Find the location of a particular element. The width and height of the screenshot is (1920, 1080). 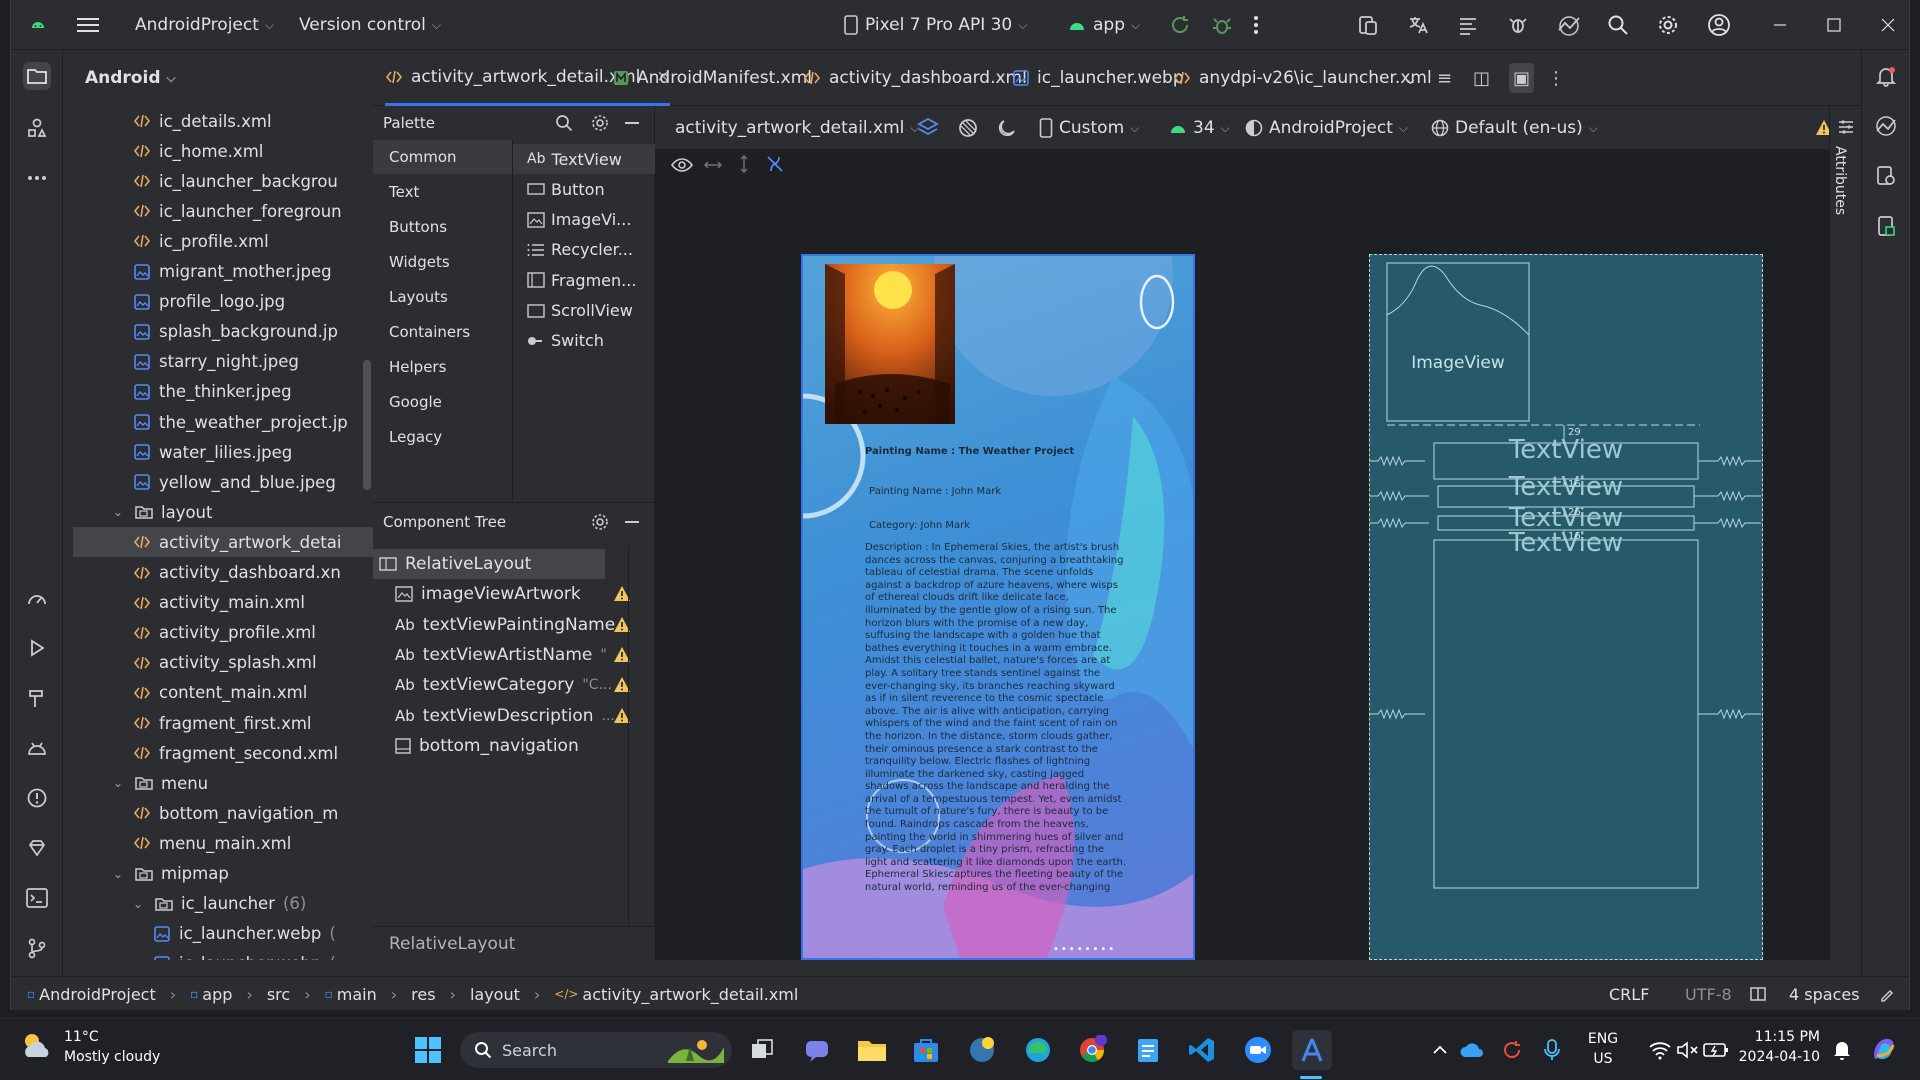

design-view-icon: ▣ is located at coordinates (1522, 78).